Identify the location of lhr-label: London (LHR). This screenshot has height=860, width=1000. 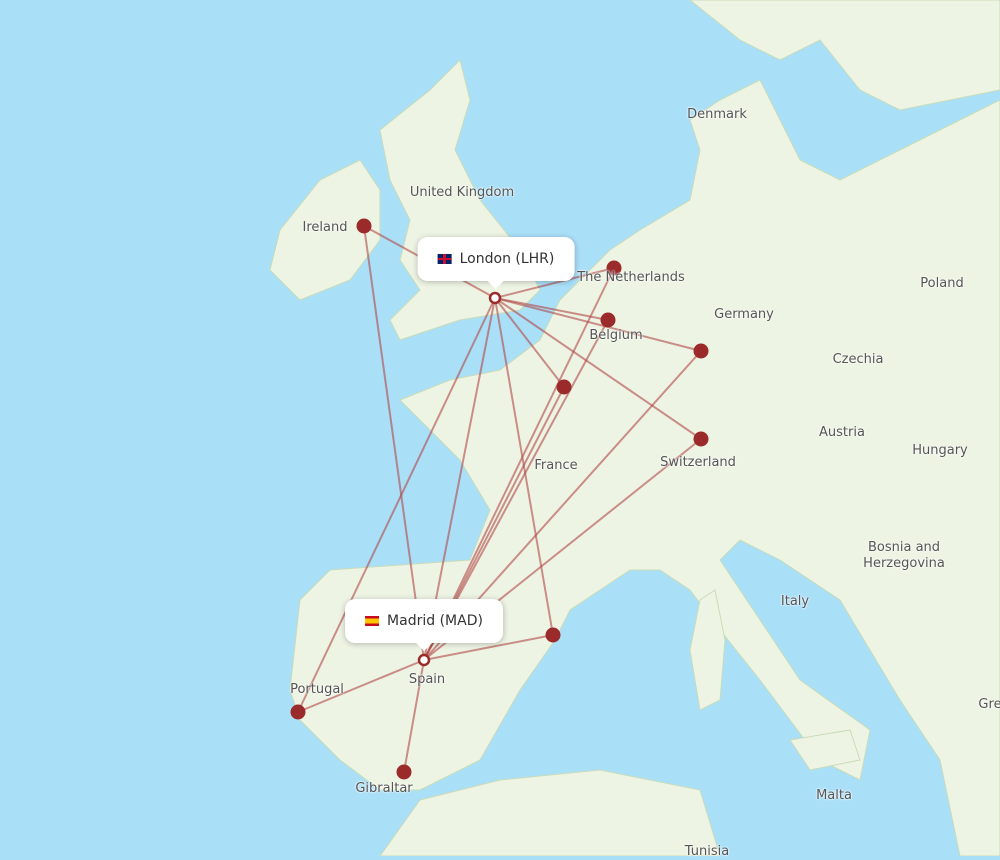
(507, 259).